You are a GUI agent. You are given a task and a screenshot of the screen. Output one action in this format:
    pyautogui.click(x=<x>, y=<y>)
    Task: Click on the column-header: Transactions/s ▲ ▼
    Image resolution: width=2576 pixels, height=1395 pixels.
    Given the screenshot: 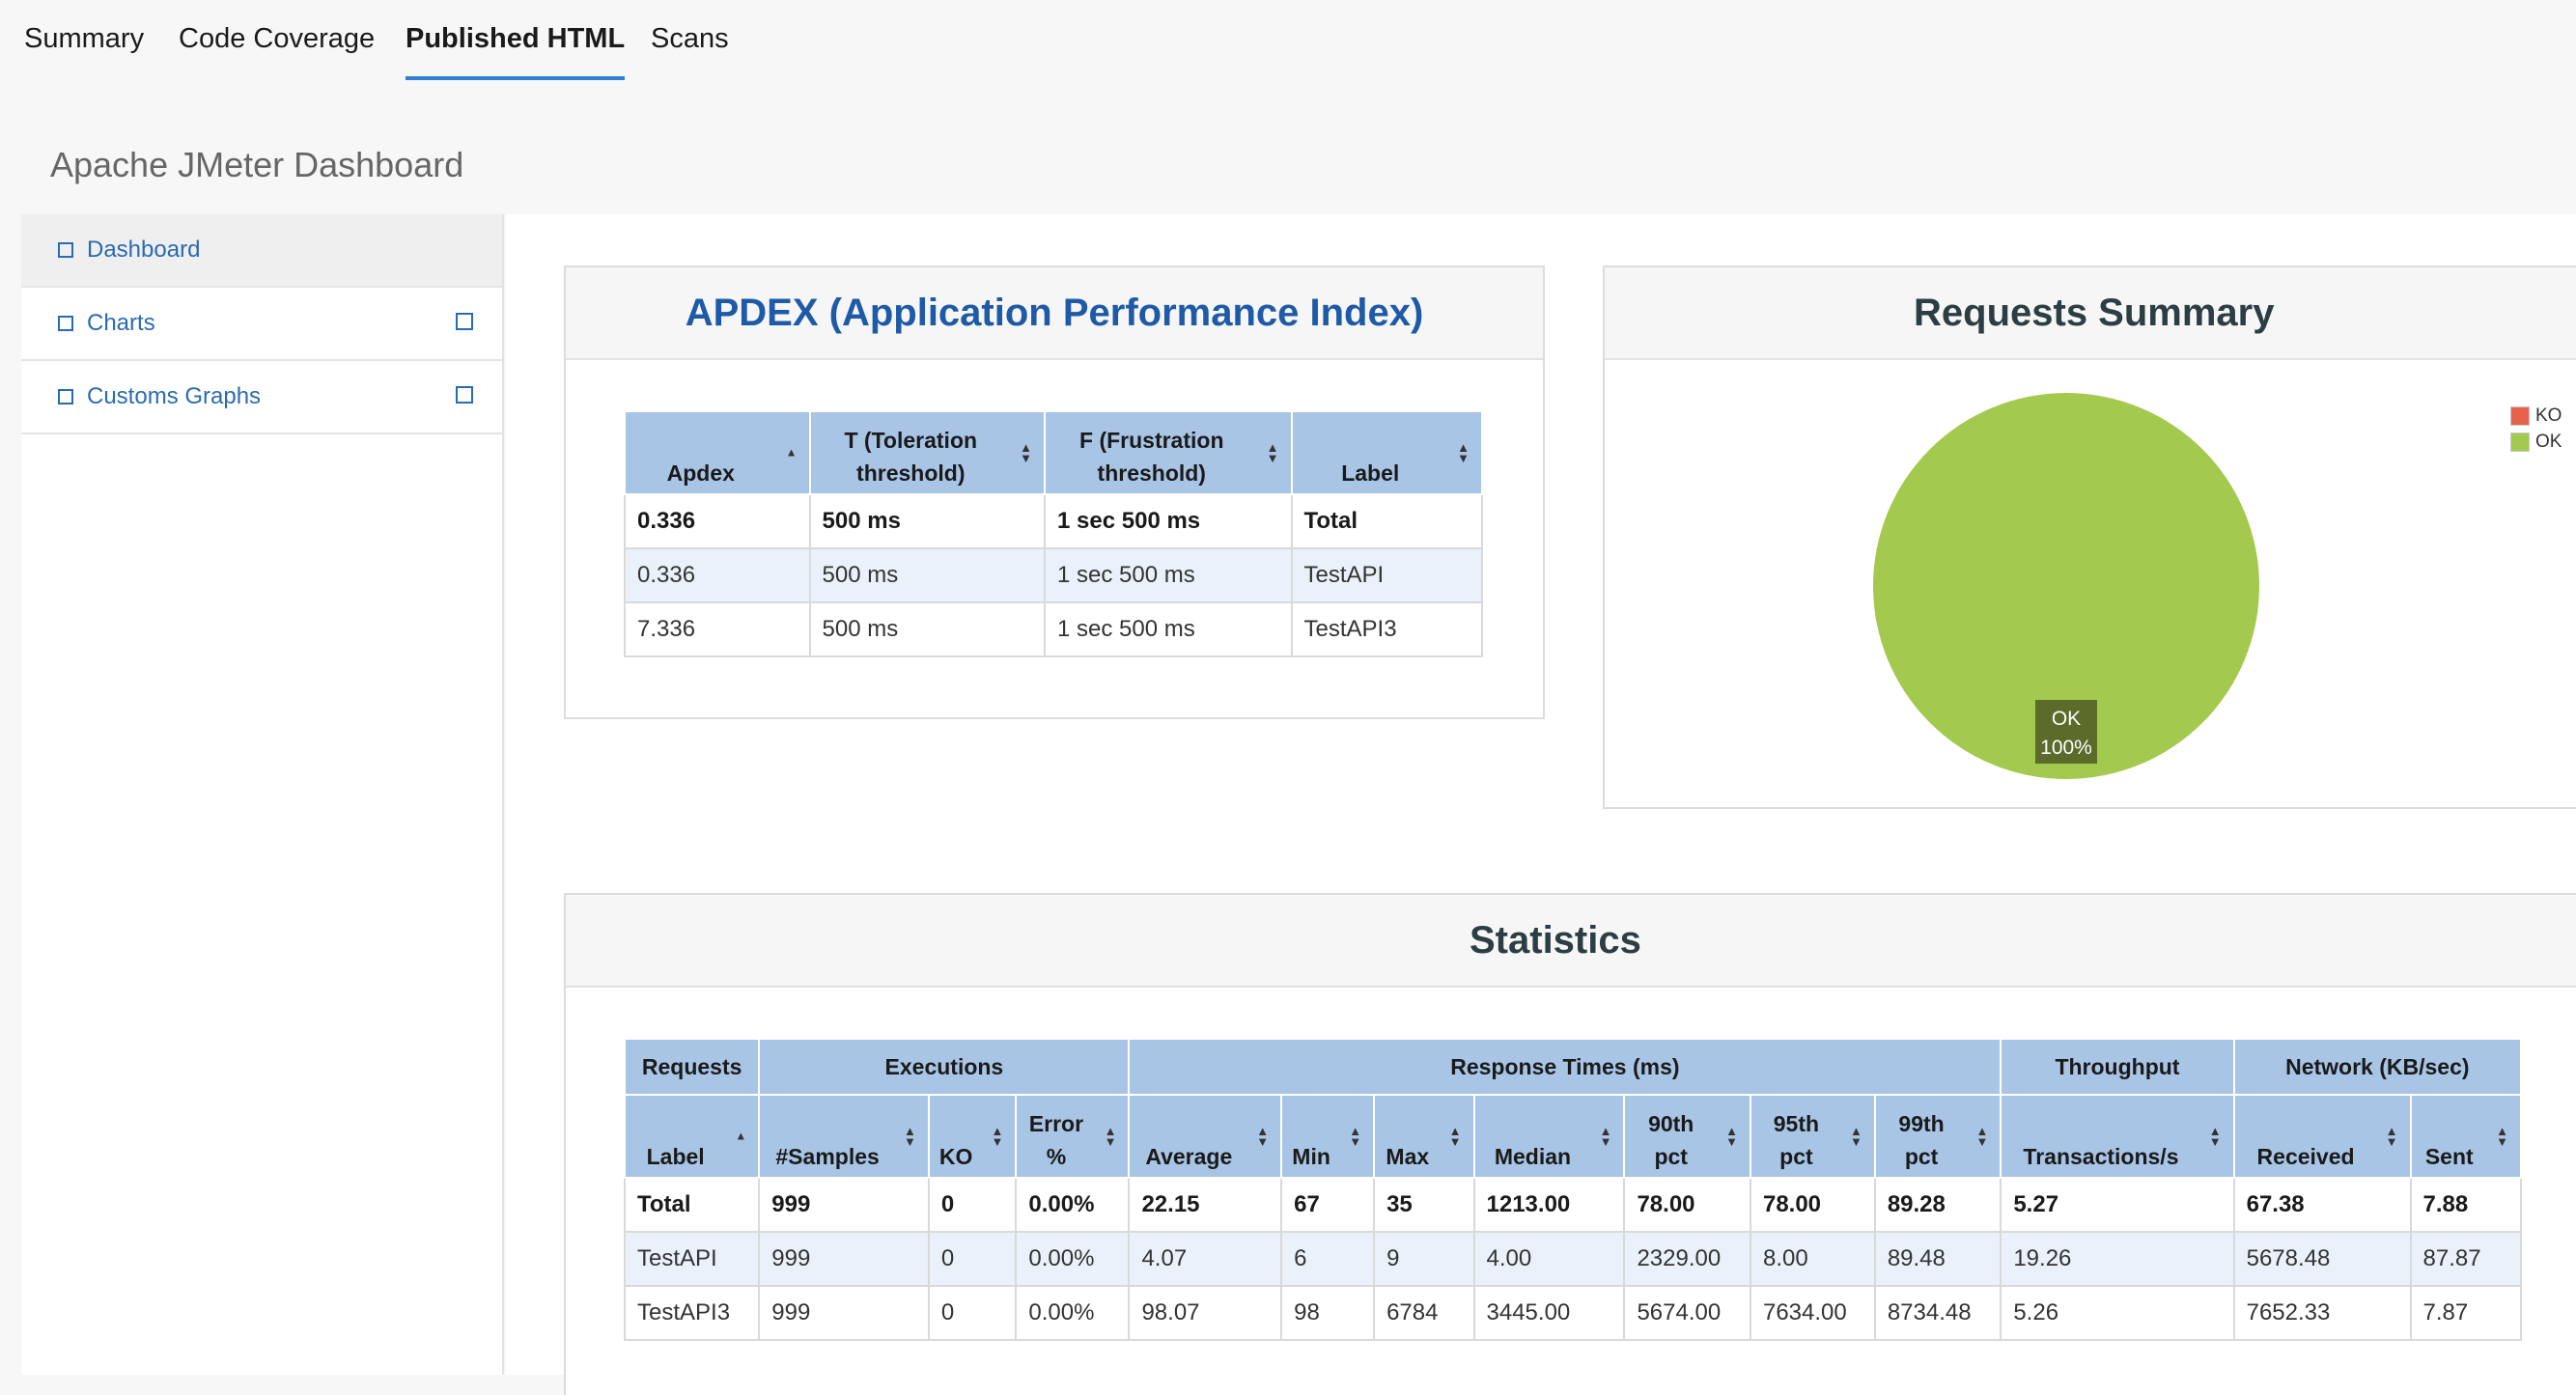 What is the action you would take?
    pyautogui.click(x=2117, y=1136)
    